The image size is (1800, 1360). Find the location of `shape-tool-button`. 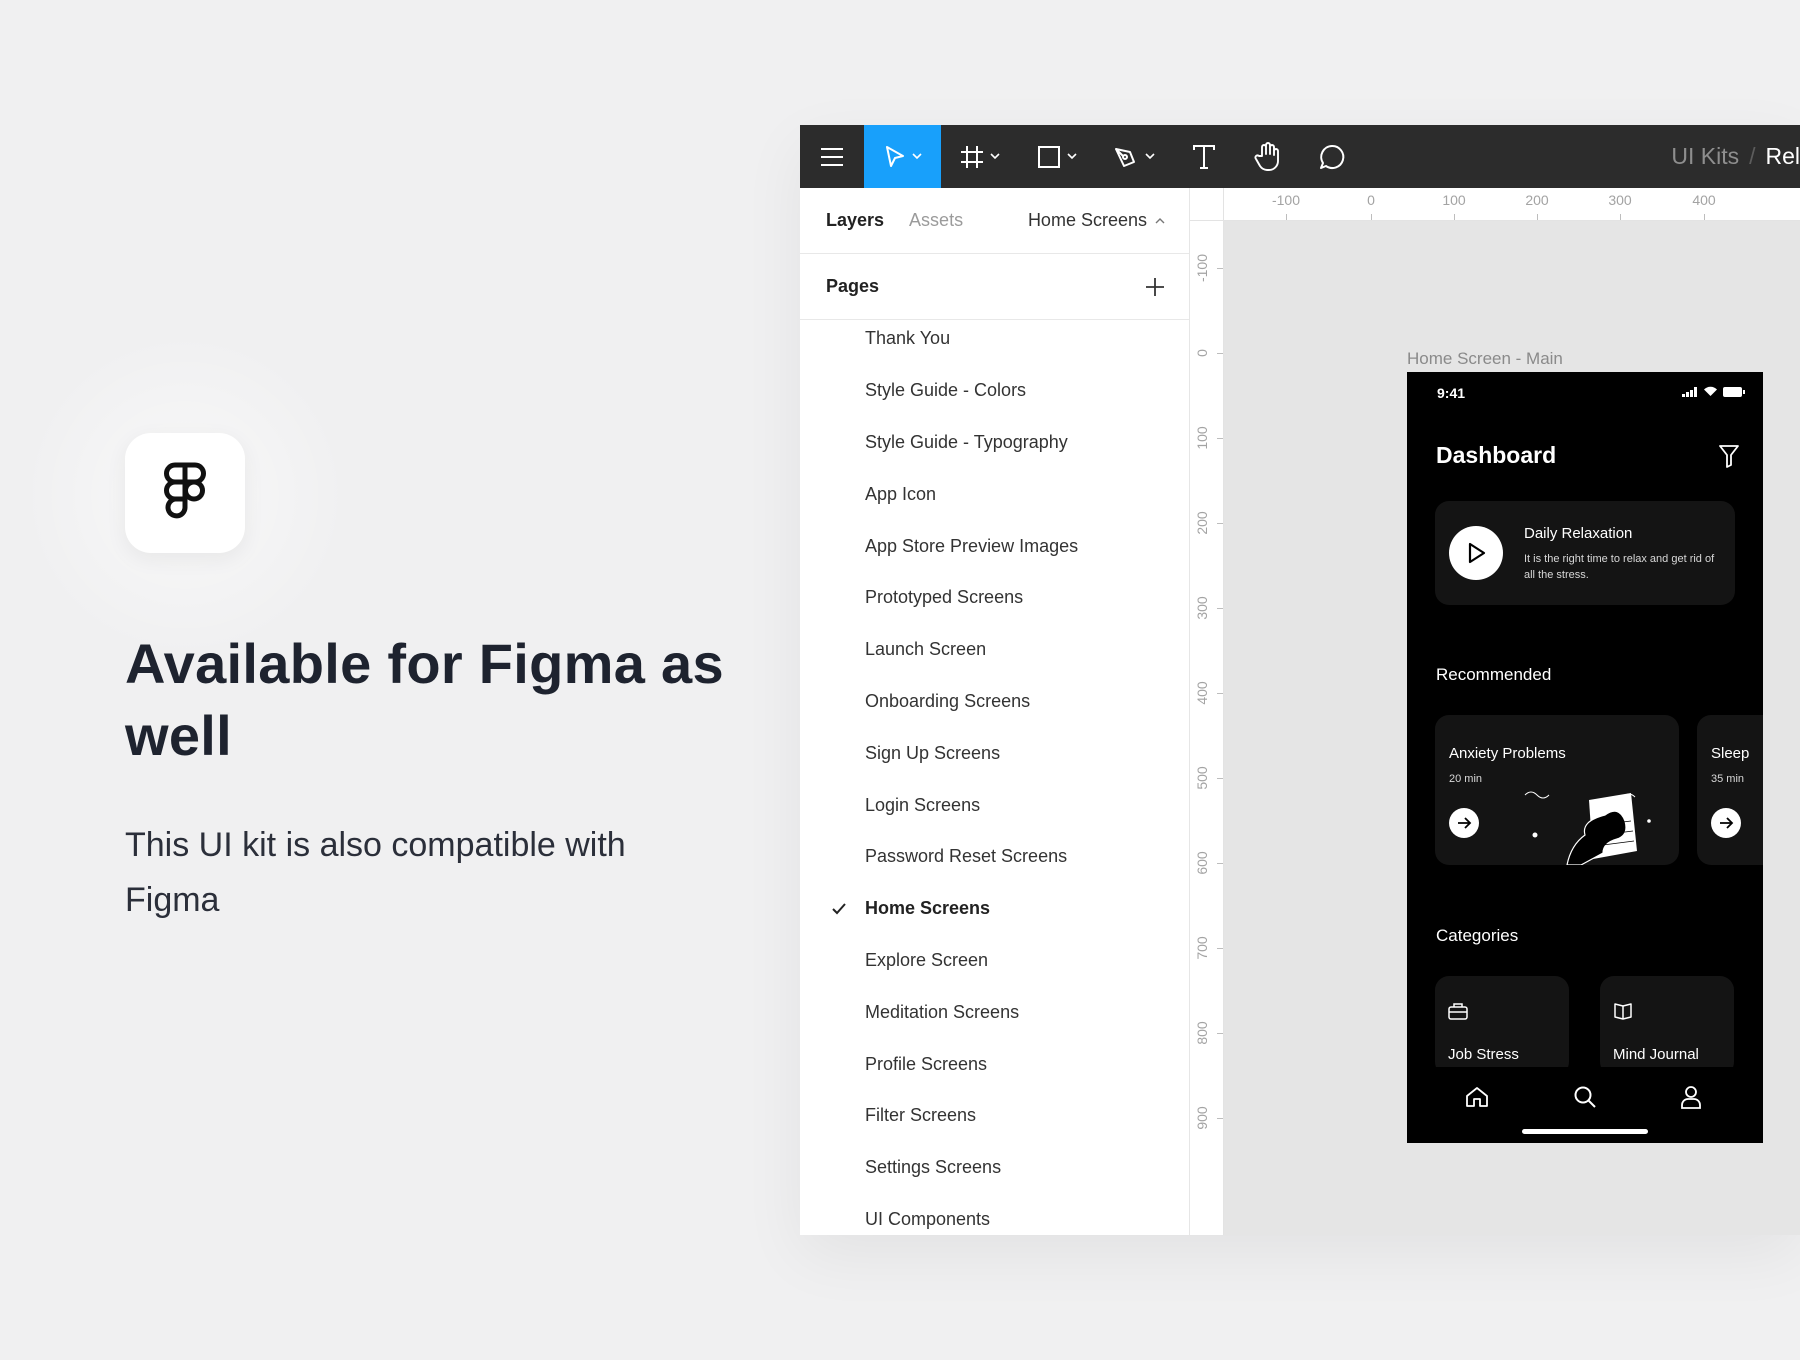

shape-tool-button is located at coordinates (1056, 156).